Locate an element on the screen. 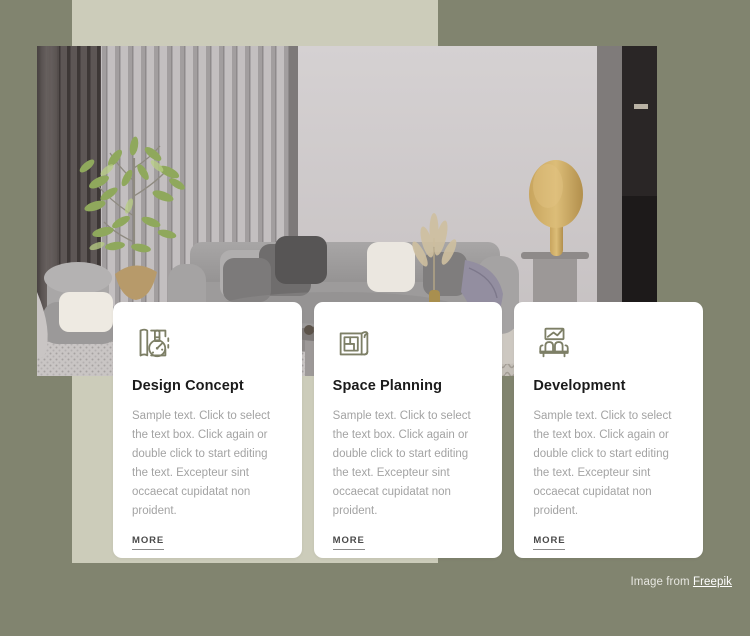 This screenshot has width=750, height=636. card-title: Design Concept is located at coordinates (188, 386).